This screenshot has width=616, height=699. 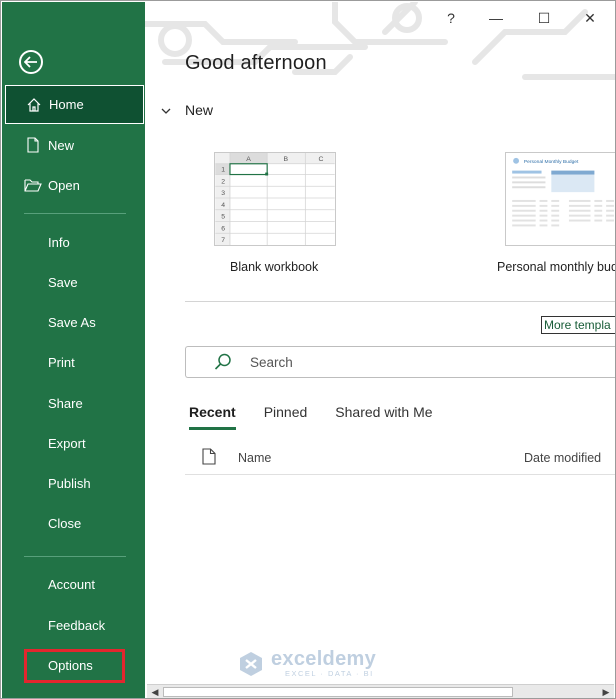 I want to click on home-icon, so click(x=34, y=105).